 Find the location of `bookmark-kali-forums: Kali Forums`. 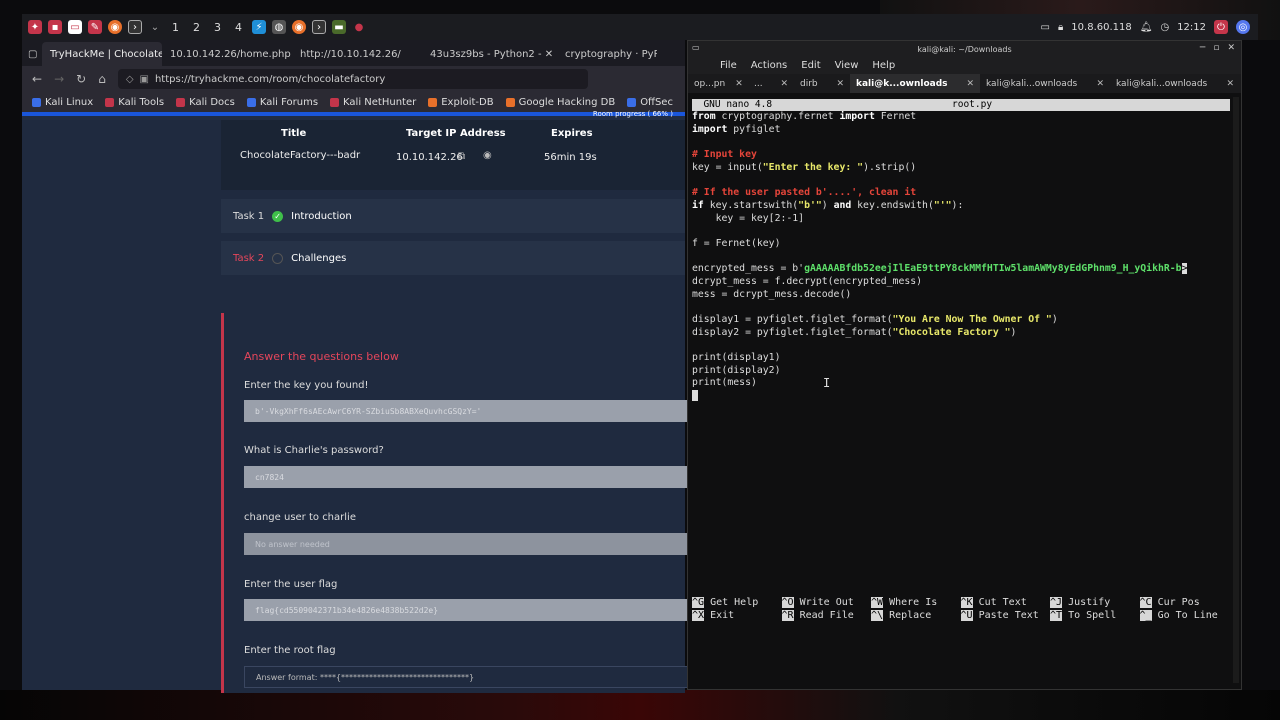

bookmark-kali-forums: Kali Forums is located at coordinates (282, 102).